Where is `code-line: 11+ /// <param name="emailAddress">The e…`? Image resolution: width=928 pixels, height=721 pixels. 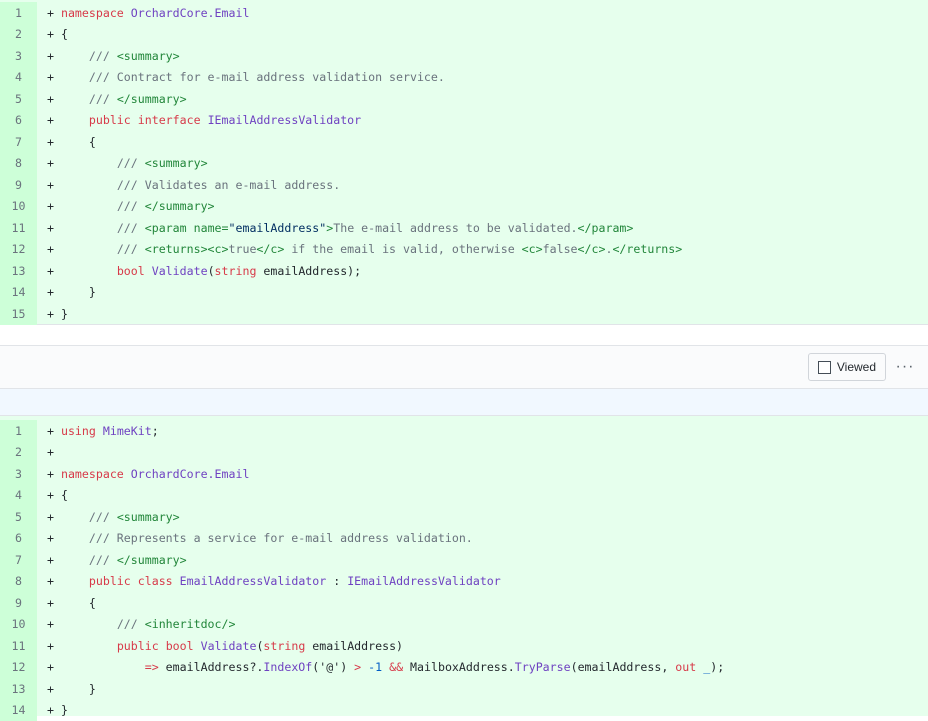 code-line: 11+ /// <param name="emailAddress">The e… is located at coordinates (464, 228).